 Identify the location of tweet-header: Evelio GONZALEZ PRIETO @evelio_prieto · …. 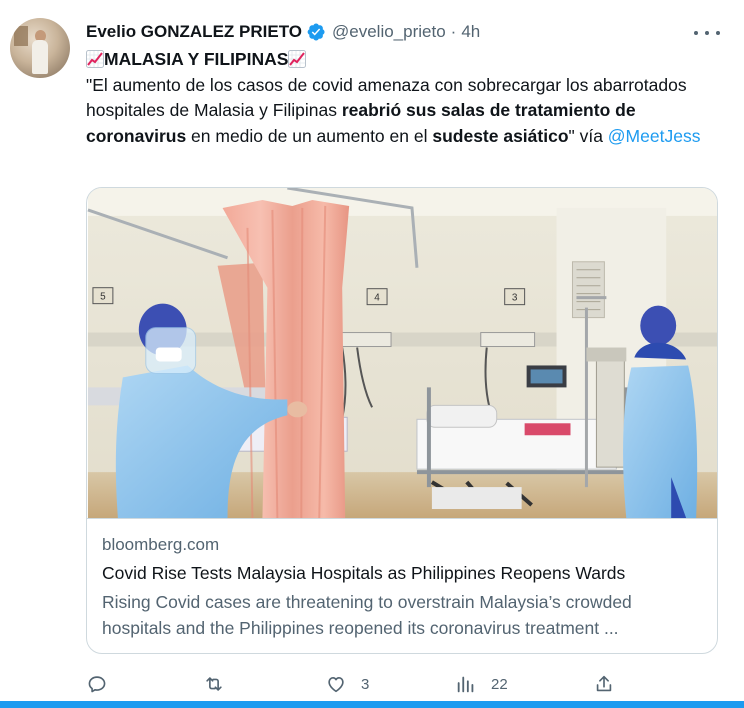
(283, 32).